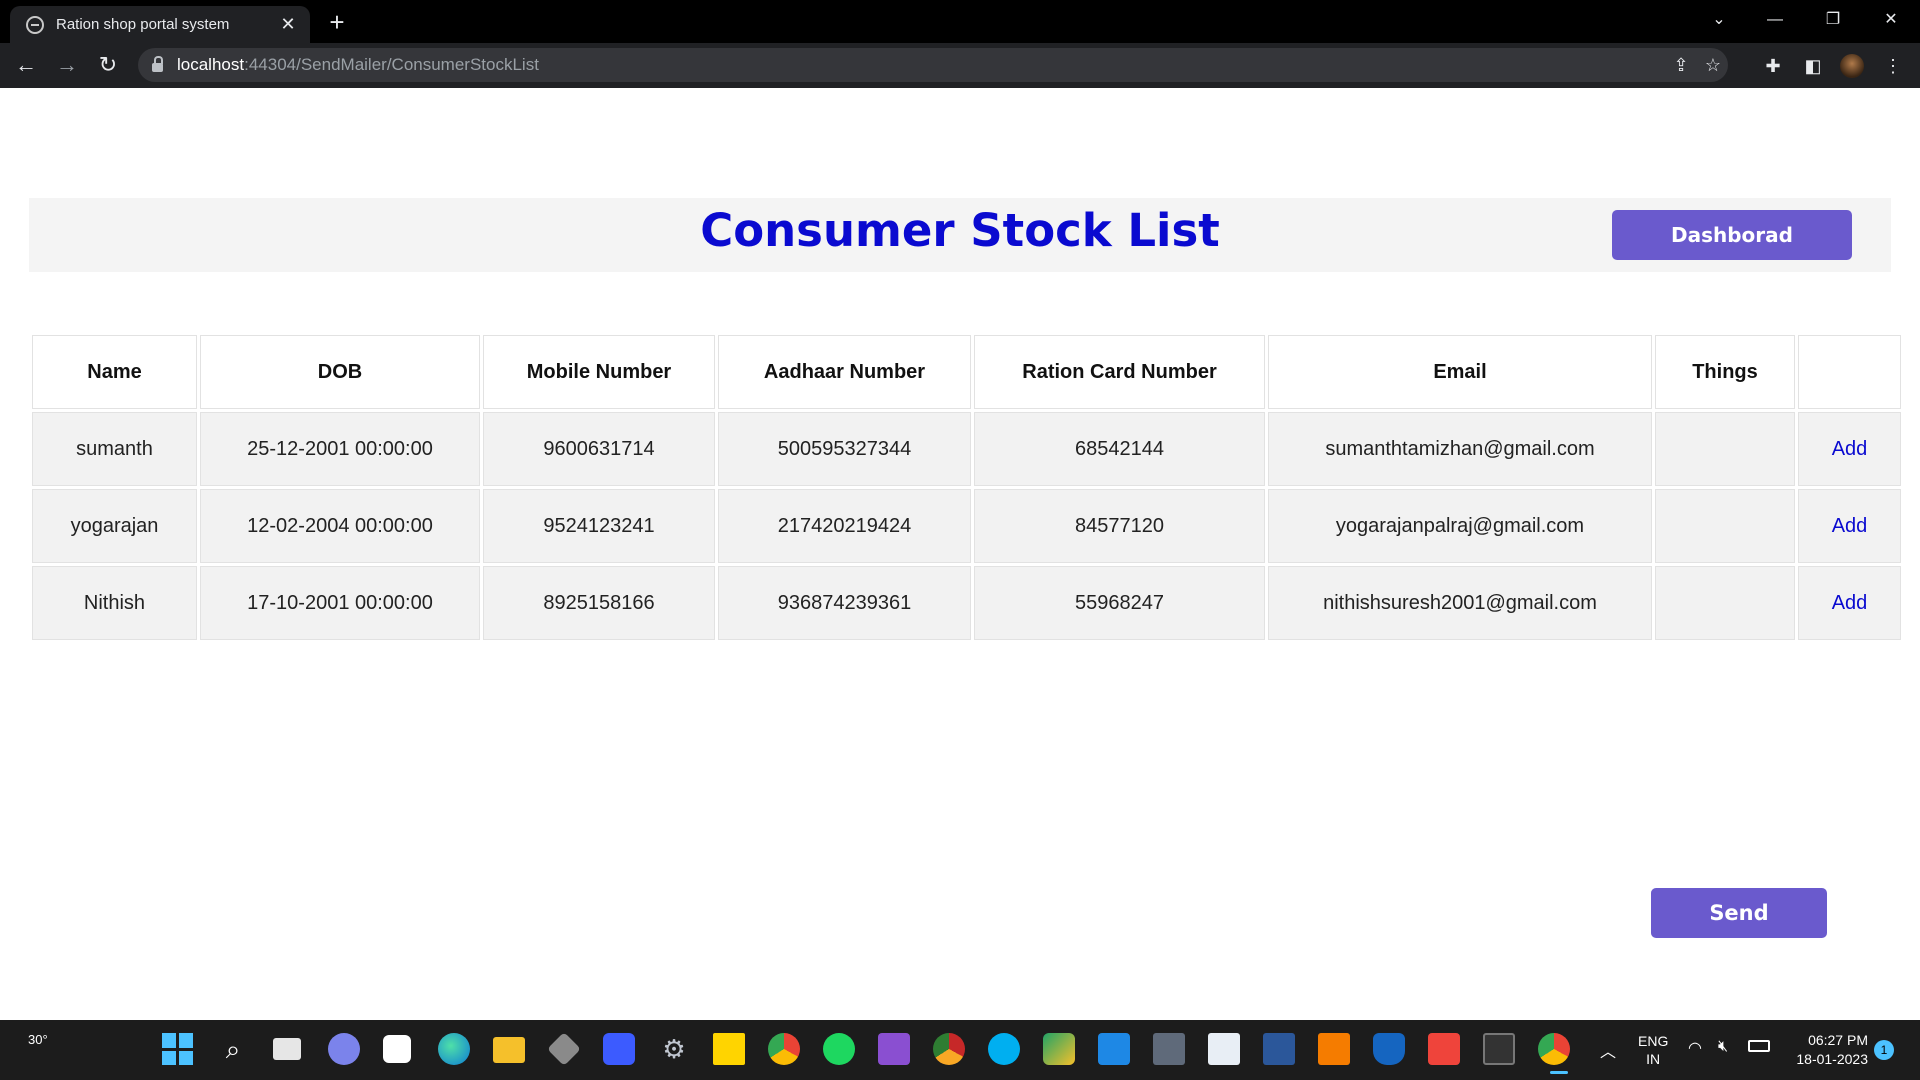 The width and height of the screenshot is (1920, 1080). I want to click on reload-button: ↻, so click(108, 65).